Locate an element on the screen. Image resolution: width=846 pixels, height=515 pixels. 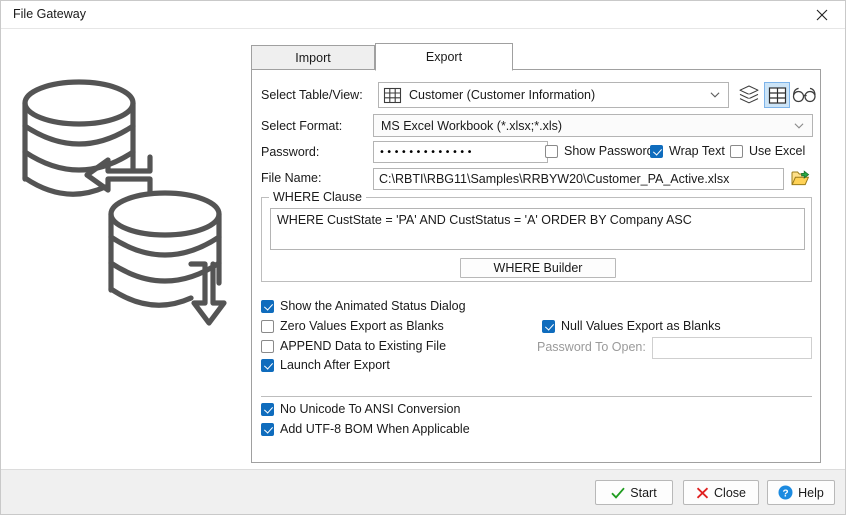
options-separator is located at coordinates (536, 396).